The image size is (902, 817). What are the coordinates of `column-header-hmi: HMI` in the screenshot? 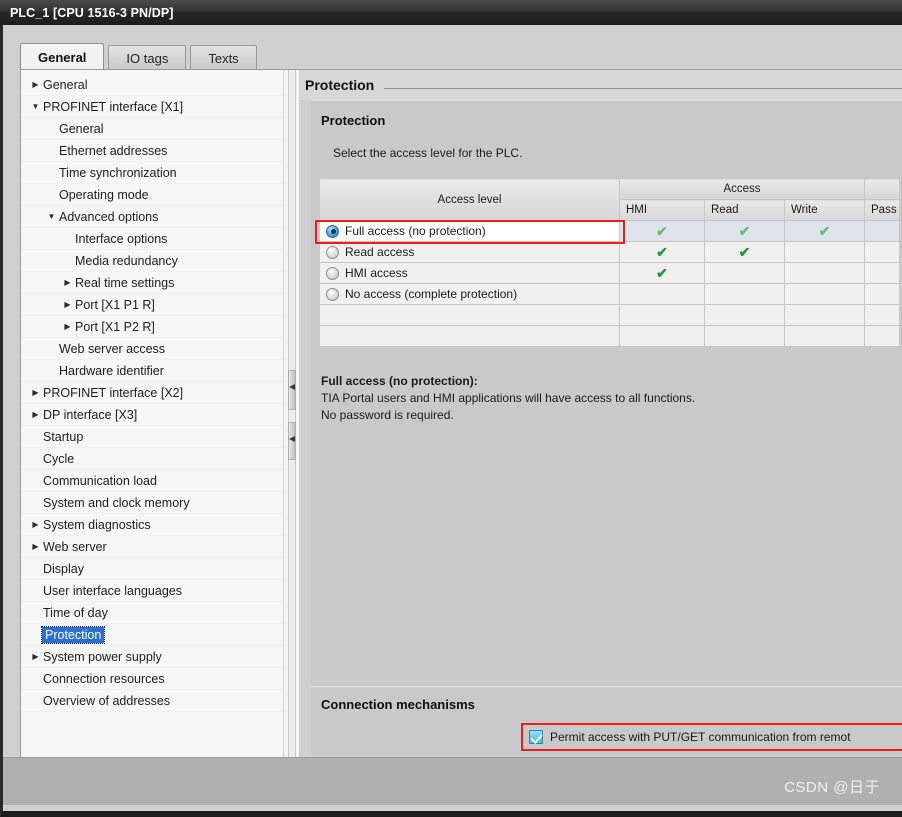 It's located at (662, 210).